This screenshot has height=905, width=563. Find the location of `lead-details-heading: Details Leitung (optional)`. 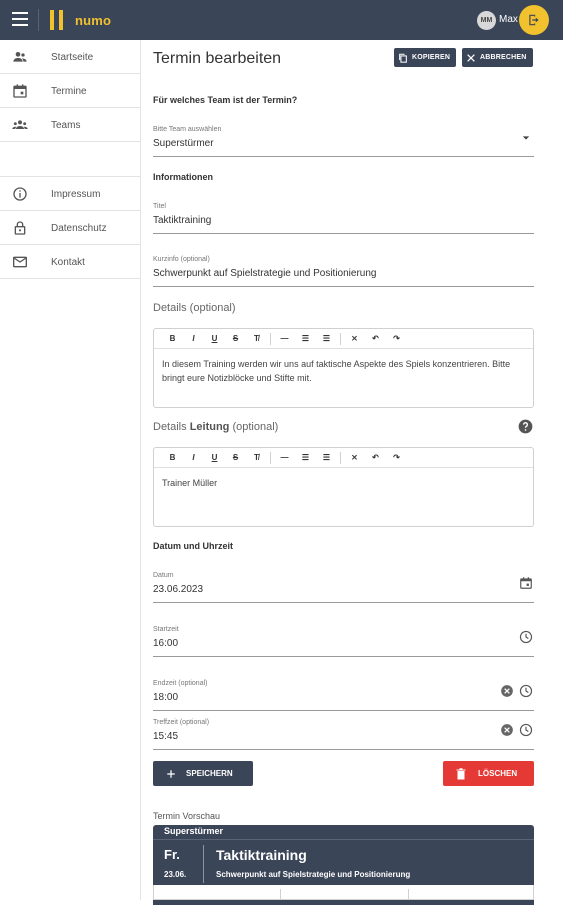

lead-details-heading: Details Leitung (optional) is located at coordinates (215, 427).